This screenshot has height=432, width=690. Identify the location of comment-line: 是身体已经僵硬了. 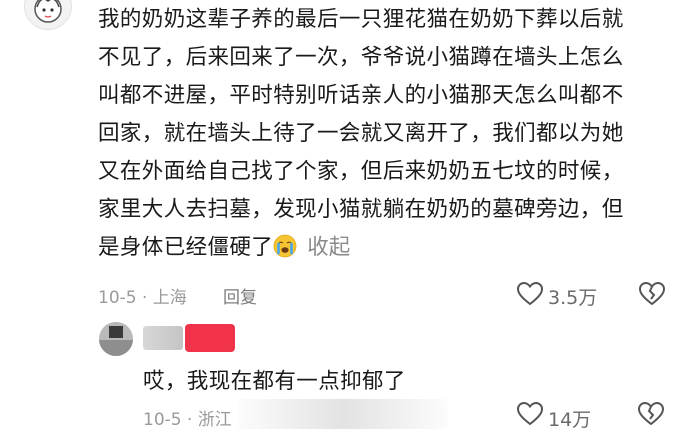
(186, 247).